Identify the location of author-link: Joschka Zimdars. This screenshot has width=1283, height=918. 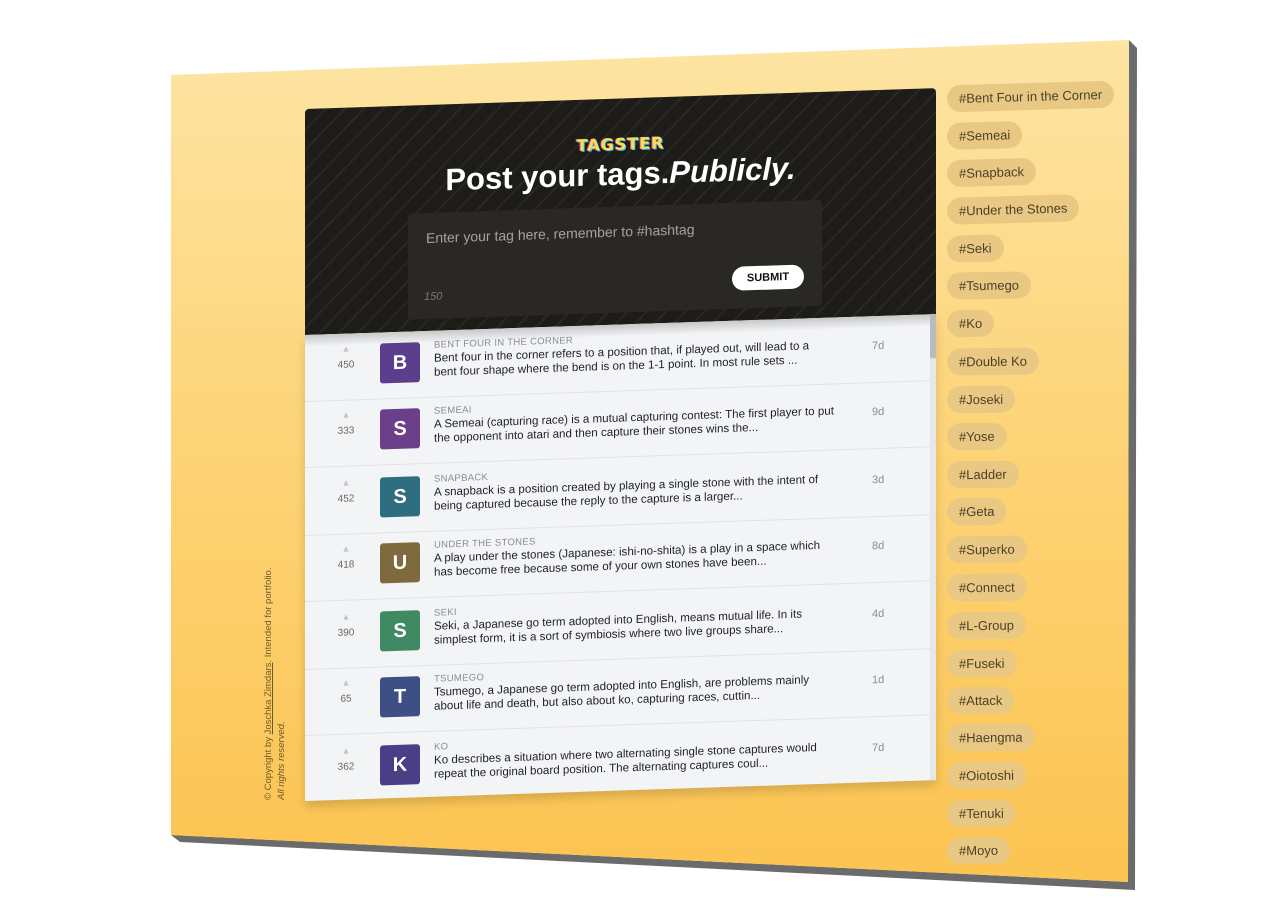
(268, 699).